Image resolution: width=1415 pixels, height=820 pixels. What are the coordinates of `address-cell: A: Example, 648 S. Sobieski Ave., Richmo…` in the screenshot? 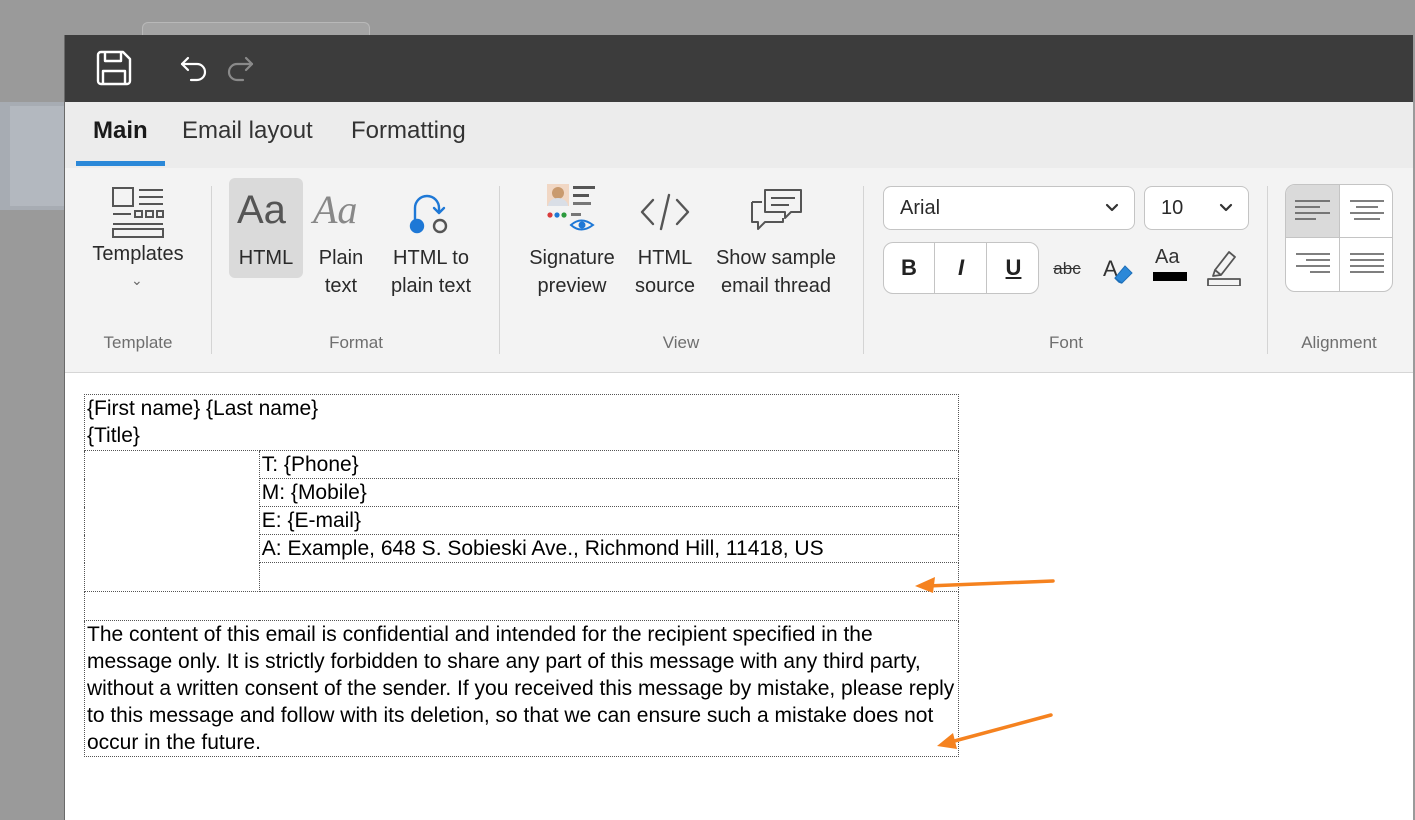 It's located at (609, 548).